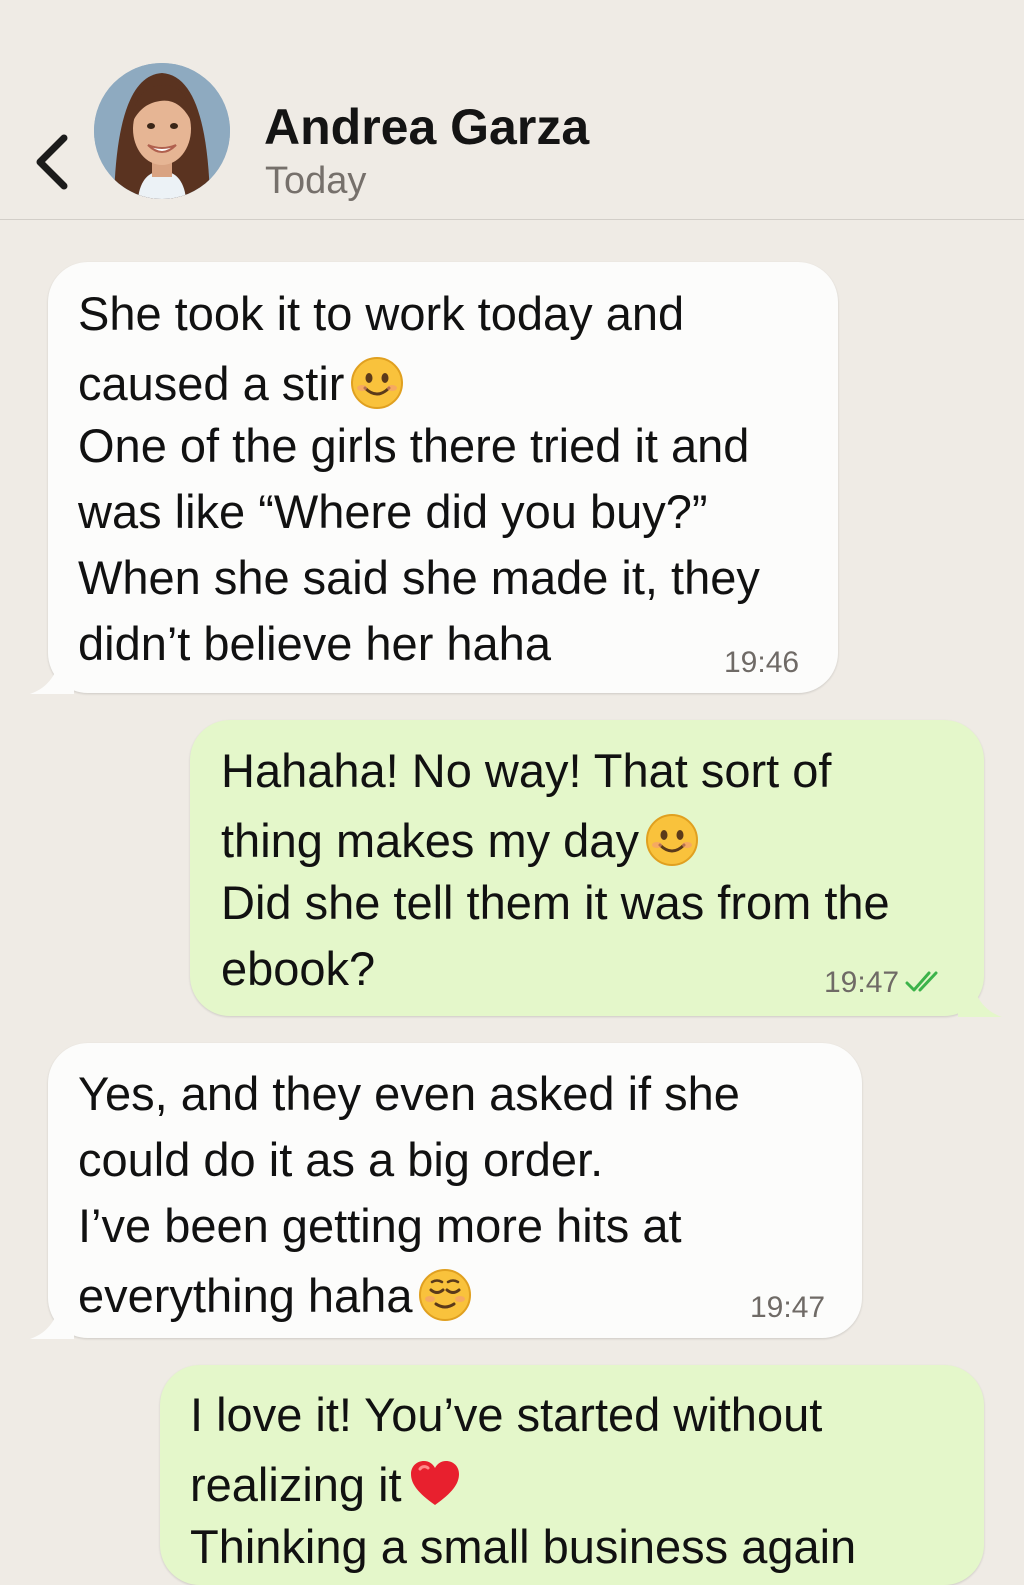 The width and height of the screenshot is (1024, 1585). What do you see at coordinates (380, 1225) in the screenshot?
I see `message-text-line: I’ve been getting more hits at` at bounding box center [380, 1225].